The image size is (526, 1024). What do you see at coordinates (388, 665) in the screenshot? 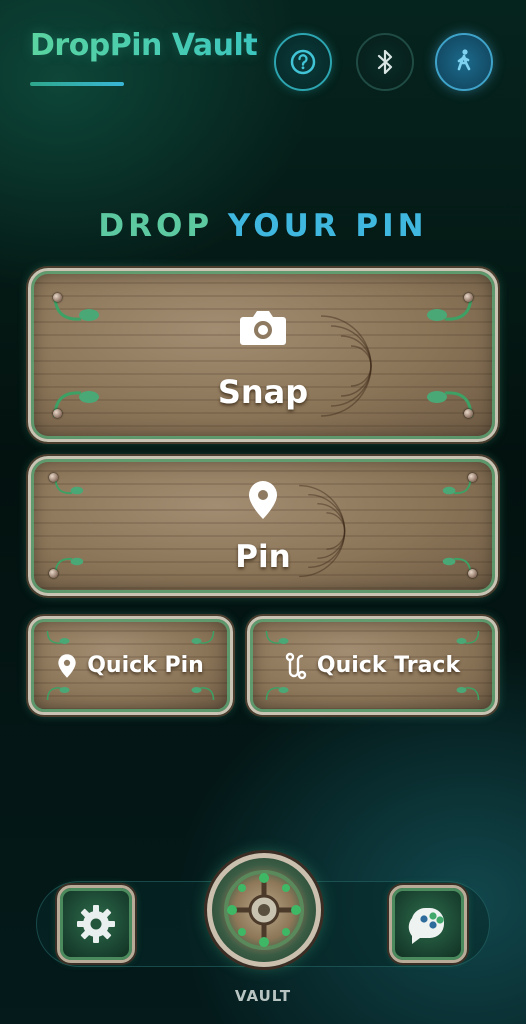
I see `quick-track-label: Quick Track` at bounding box center [388, 665].